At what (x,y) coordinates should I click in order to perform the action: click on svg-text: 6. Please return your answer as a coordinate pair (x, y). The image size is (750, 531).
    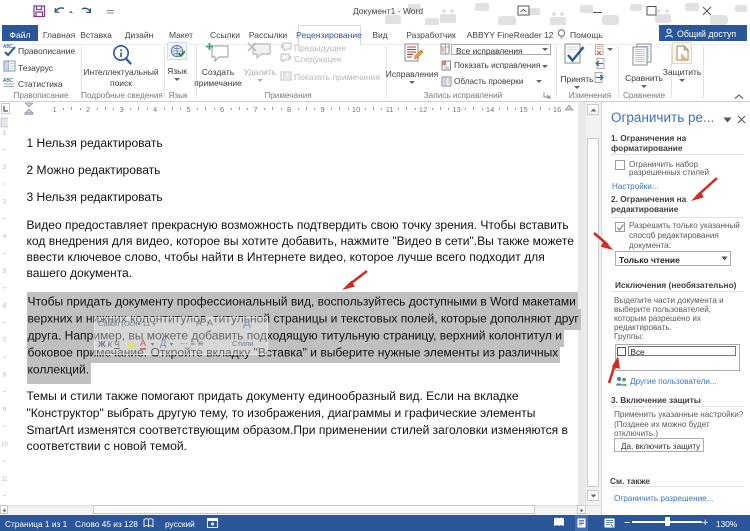
    Looking at the image, I should click on (5, 306).